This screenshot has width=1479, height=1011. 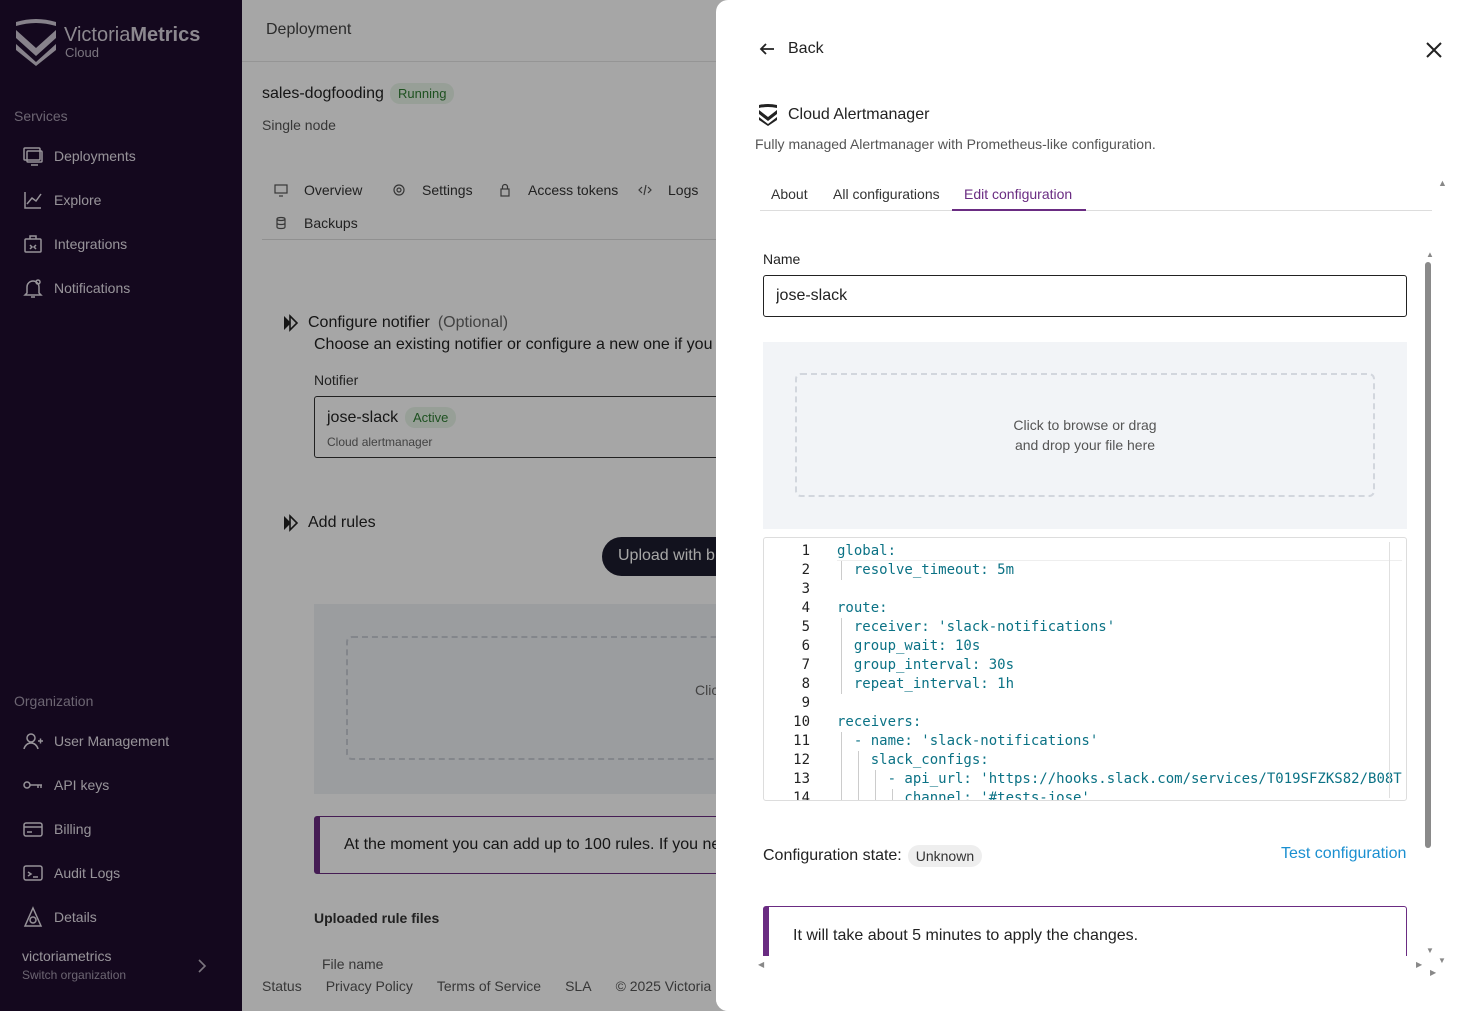 What do you see at coordinates (805, 608) in the screenshot?
I see `line-number: 4` at bounding box center [805, 608].